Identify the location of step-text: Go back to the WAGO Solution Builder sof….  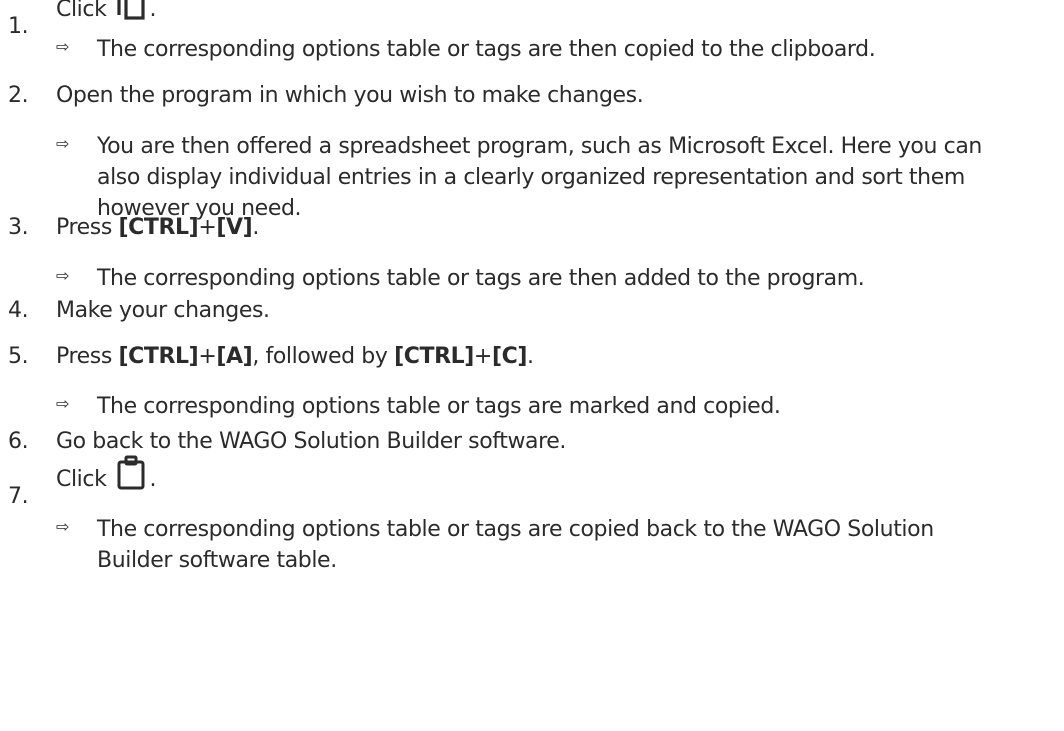
(311, 441).